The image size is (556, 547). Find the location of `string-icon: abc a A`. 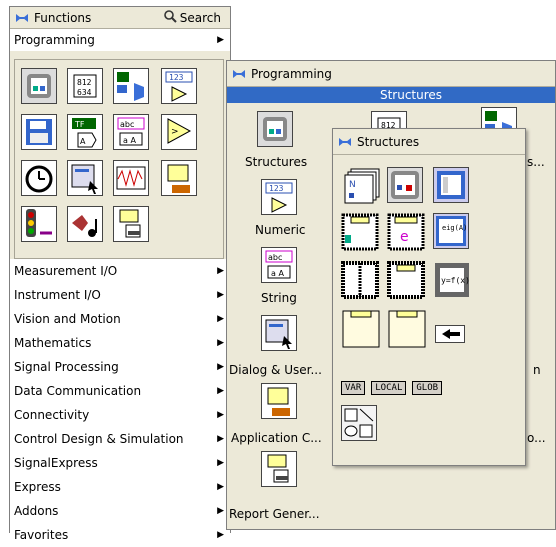

string-icon: abc a A is located at coordinates (131, 132).